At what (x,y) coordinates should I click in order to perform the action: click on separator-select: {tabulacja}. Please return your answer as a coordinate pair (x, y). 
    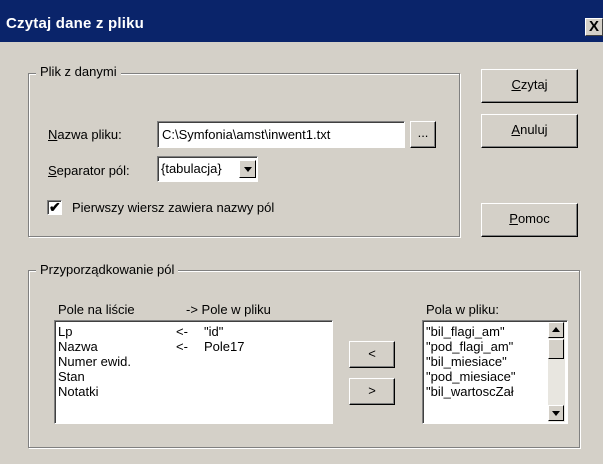
    Looking at the image, I should click on (207, 169).